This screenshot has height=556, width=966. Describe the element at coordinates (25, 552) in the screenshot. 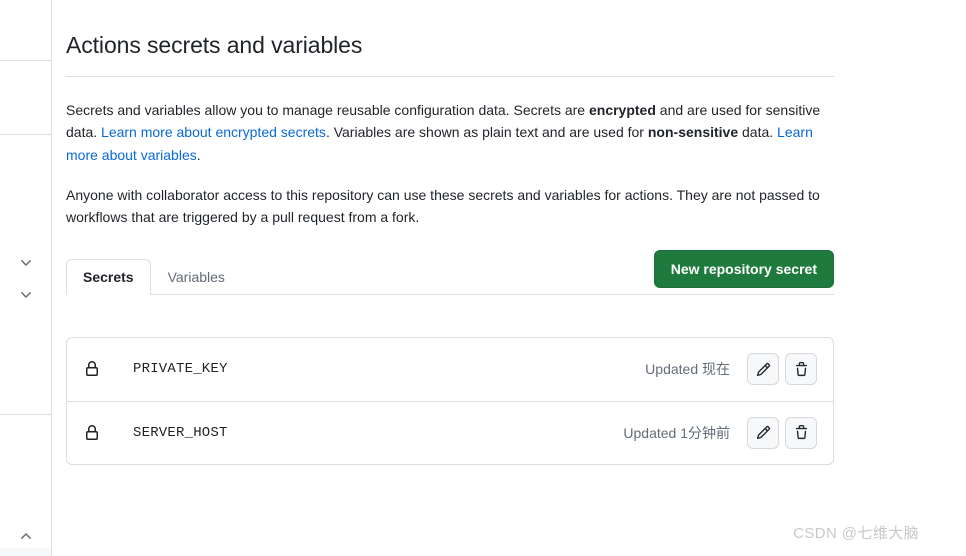

I see `sidebar-footer-strip` at that location.